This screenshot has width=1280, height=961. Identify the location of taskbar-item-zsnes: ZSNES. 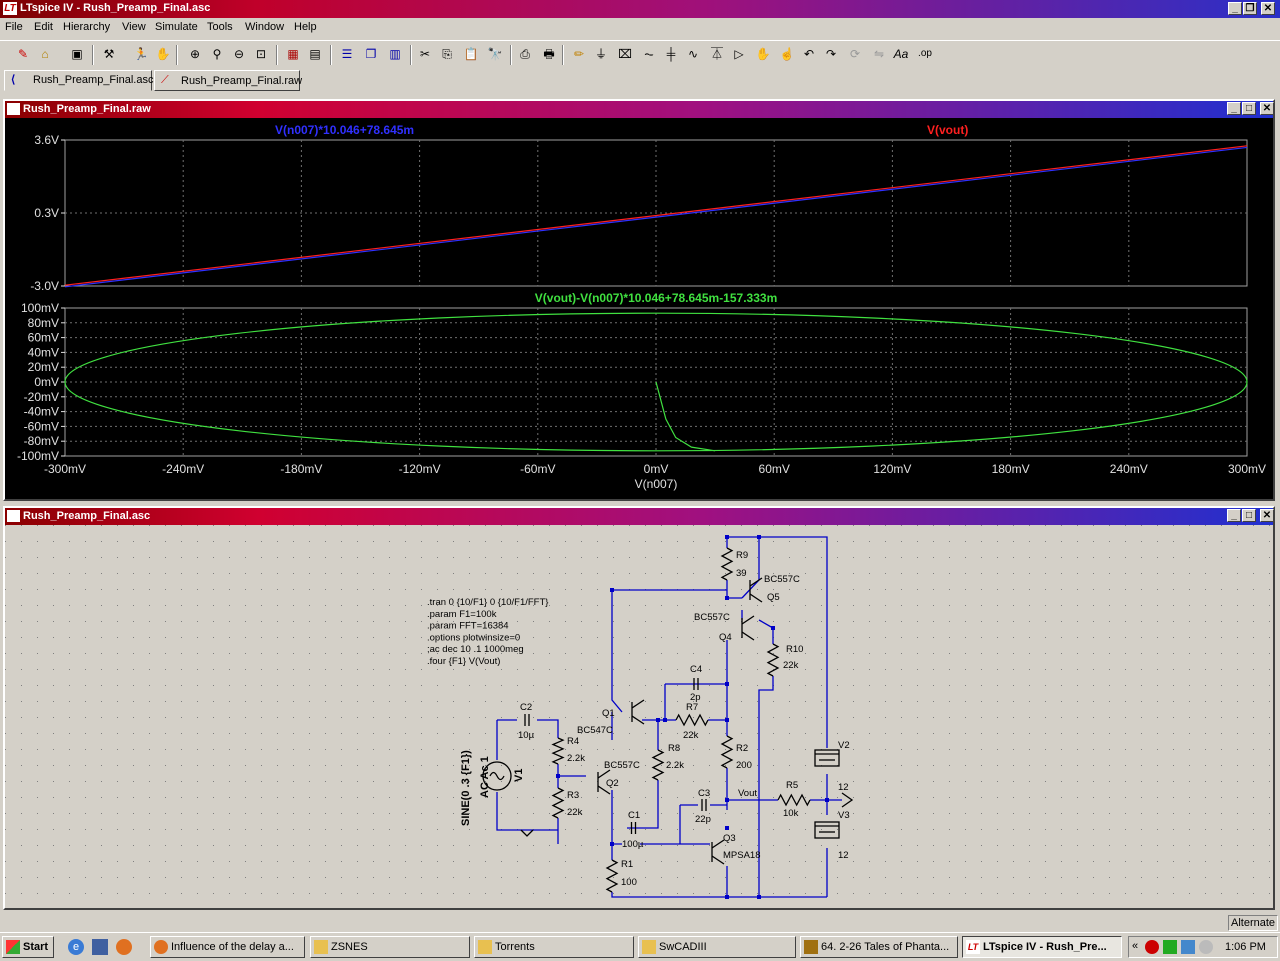
(390, 947).